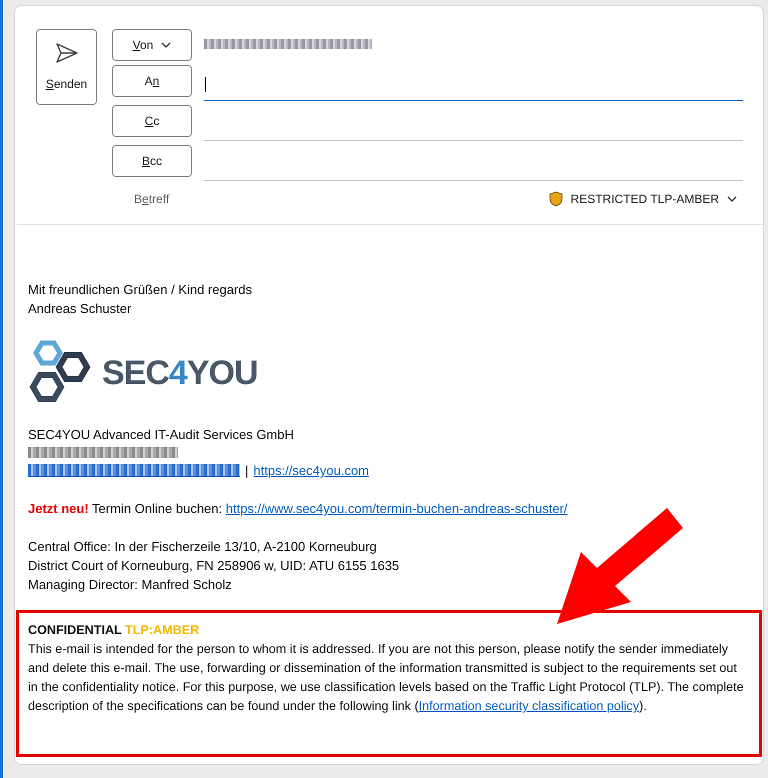  I want to click on greeting-text: Mit freundlichen Grüßen / Kind regards, so click(140, 290).